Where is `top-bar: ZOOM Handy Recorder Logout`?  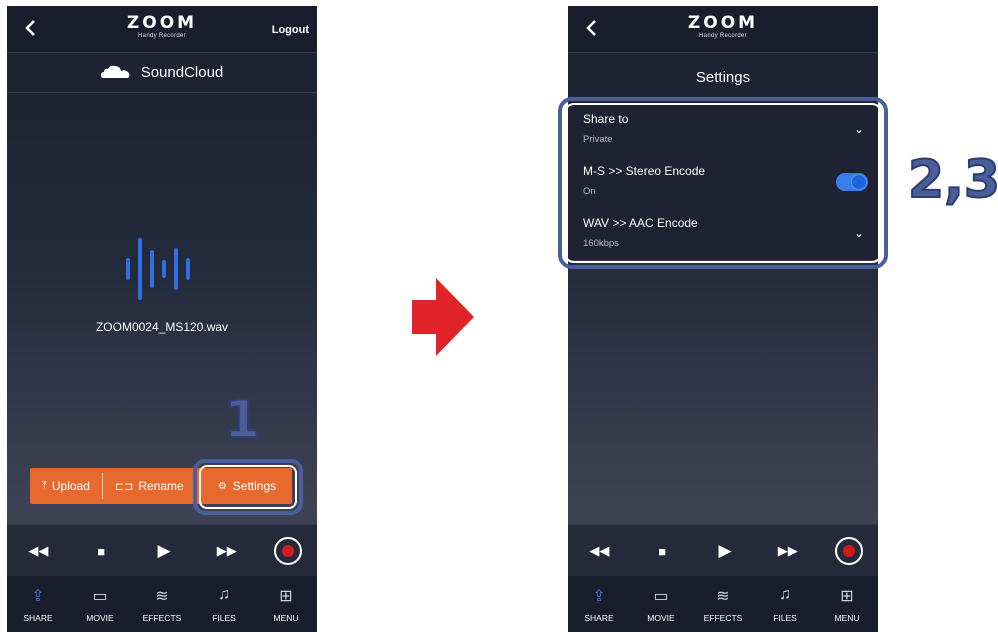
top-bar: ZOOM Handy Recorder Logout is located at coordinates (162, 29).